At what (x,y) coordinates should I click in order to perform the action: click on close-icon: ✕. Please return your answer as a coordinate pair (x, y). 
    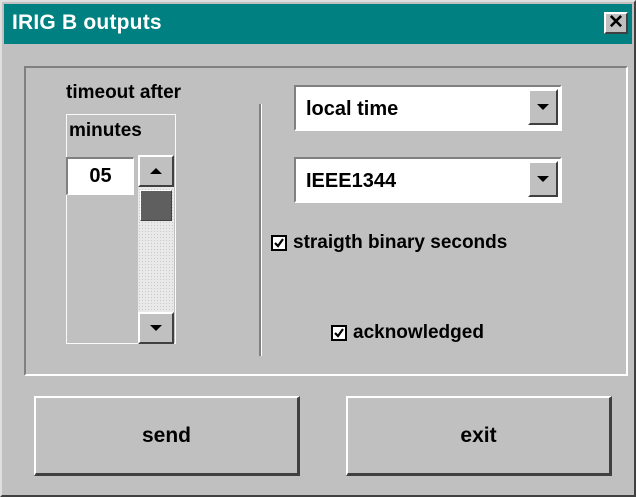
    Looking at the image, I should click on (616, 22).